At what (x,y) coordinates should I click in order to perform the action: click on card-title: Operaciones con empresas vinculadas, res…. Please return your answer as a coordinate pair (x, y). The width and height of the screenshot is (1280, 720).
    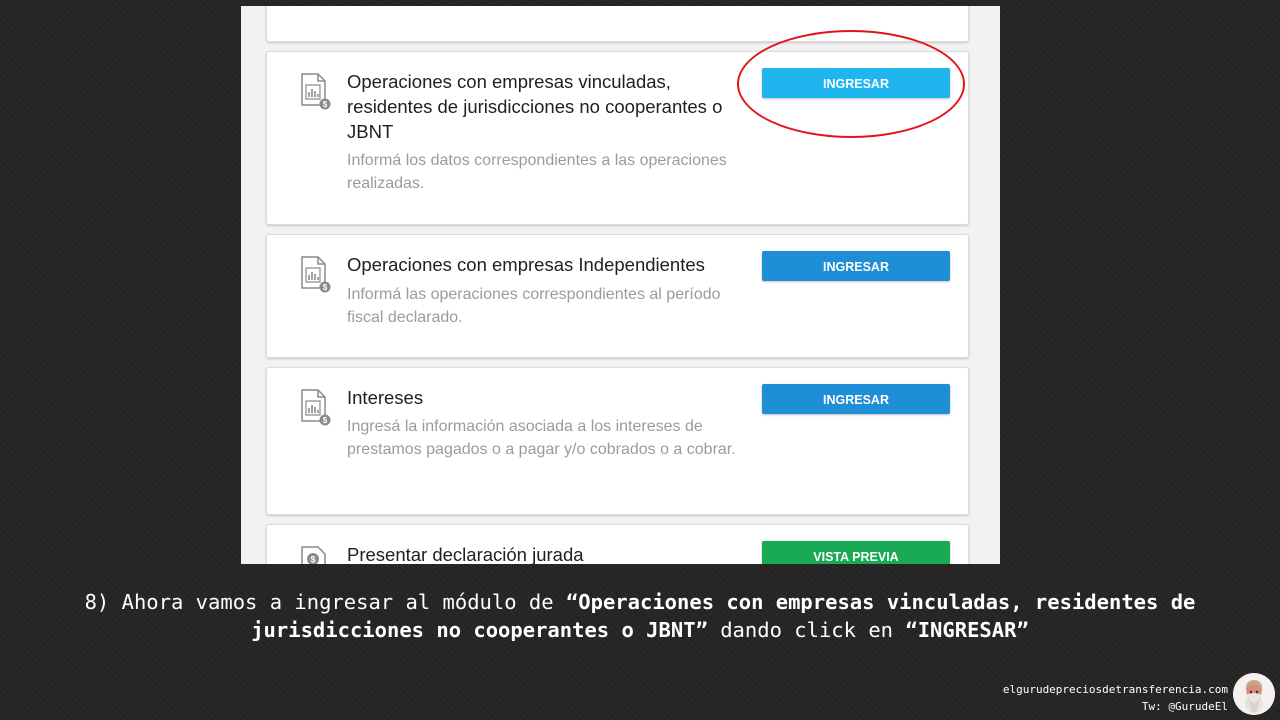
    Looking at the image, I should click on (535, 106).